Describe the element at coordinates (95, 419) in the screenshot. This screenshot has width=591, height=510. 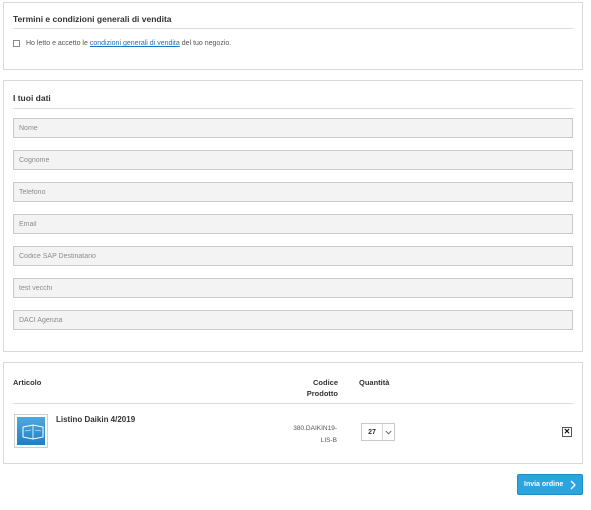
I see `product-name: Listino Daikin 4/2019` at that location.